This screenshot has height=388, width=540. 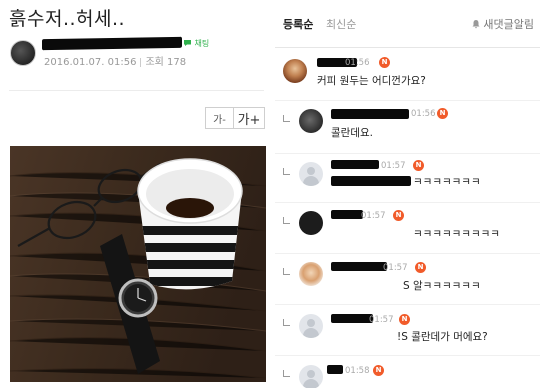 I want to click on comment-text-redacted, so click(x=371, y=181).